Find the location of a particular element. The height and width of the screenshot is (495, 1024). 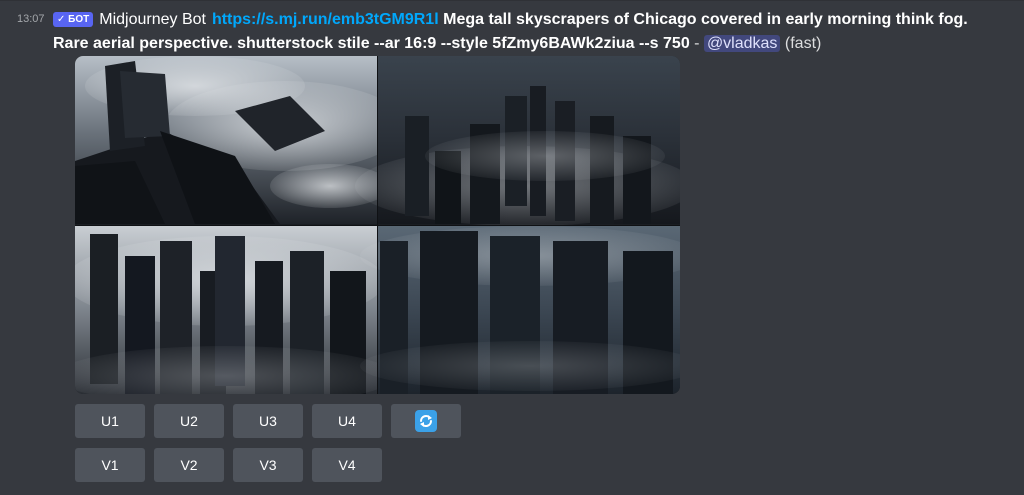

upscale-3-button: U3 is located at coordinates (268, 421).